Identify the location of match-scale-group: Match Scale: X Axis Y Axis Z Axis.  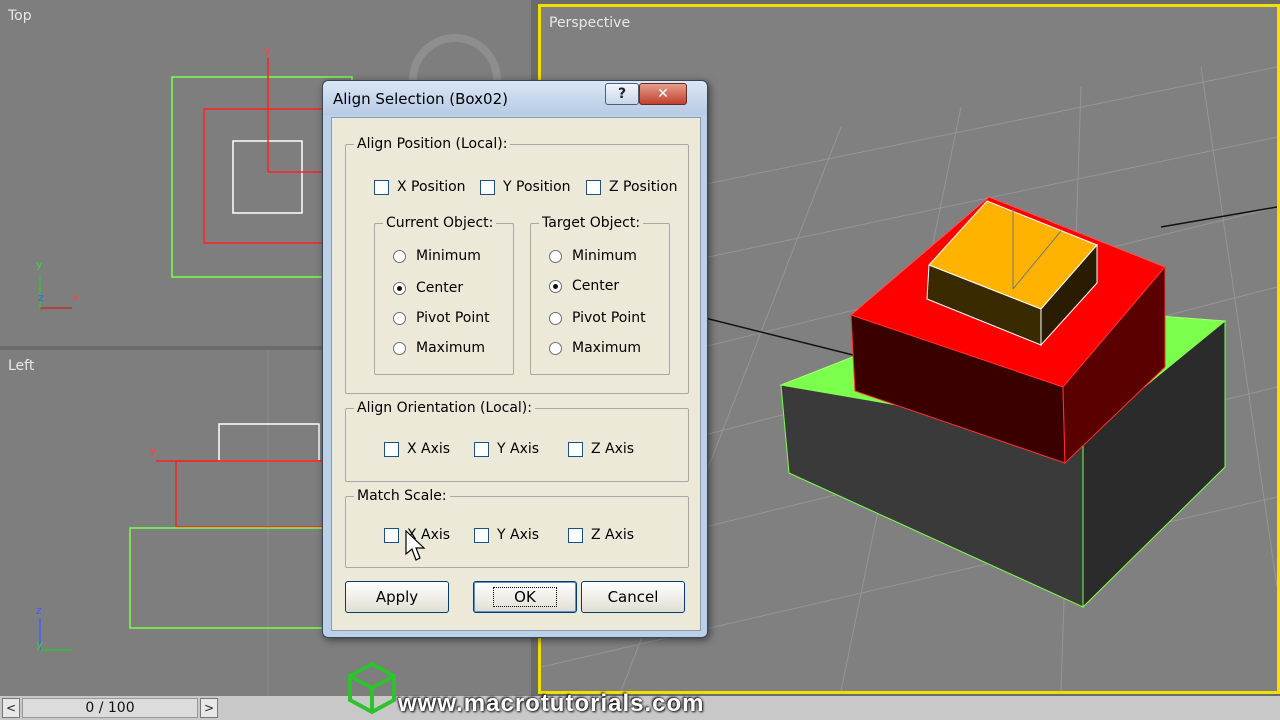
(517, 528).